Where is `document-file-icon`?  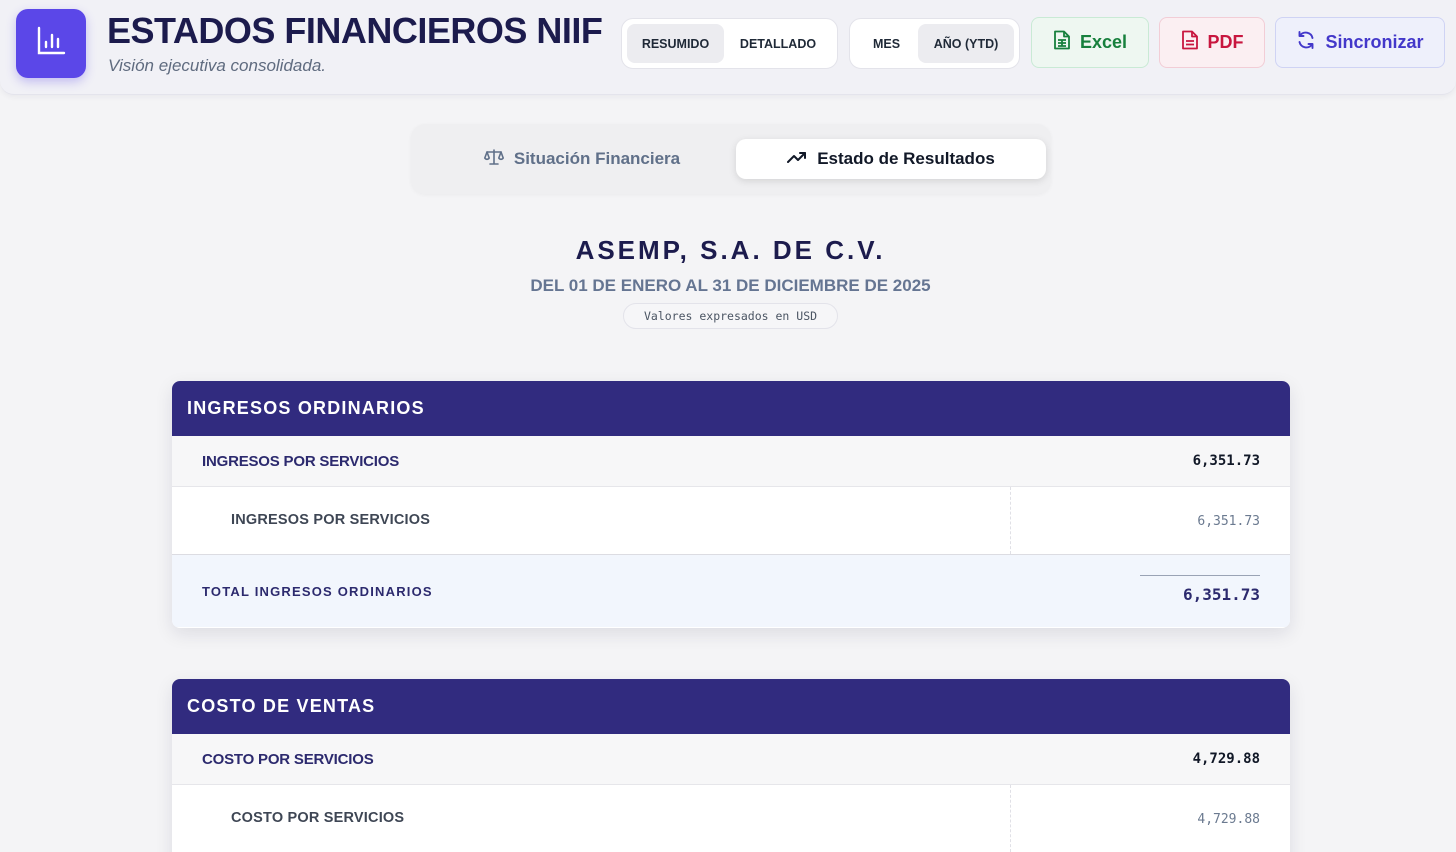 document-file-icon is located at coordinates (1190, 42).